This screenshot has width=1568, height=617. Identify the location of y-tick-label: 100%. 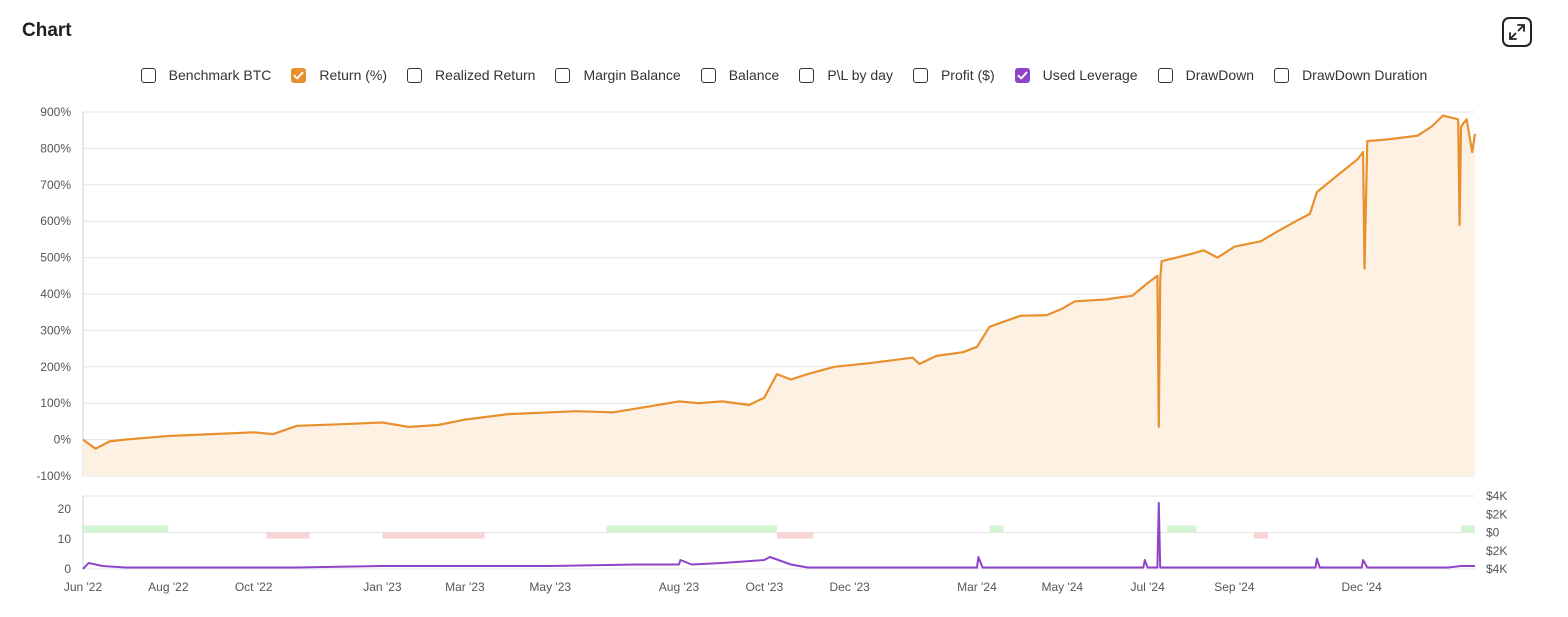
(55, 403).